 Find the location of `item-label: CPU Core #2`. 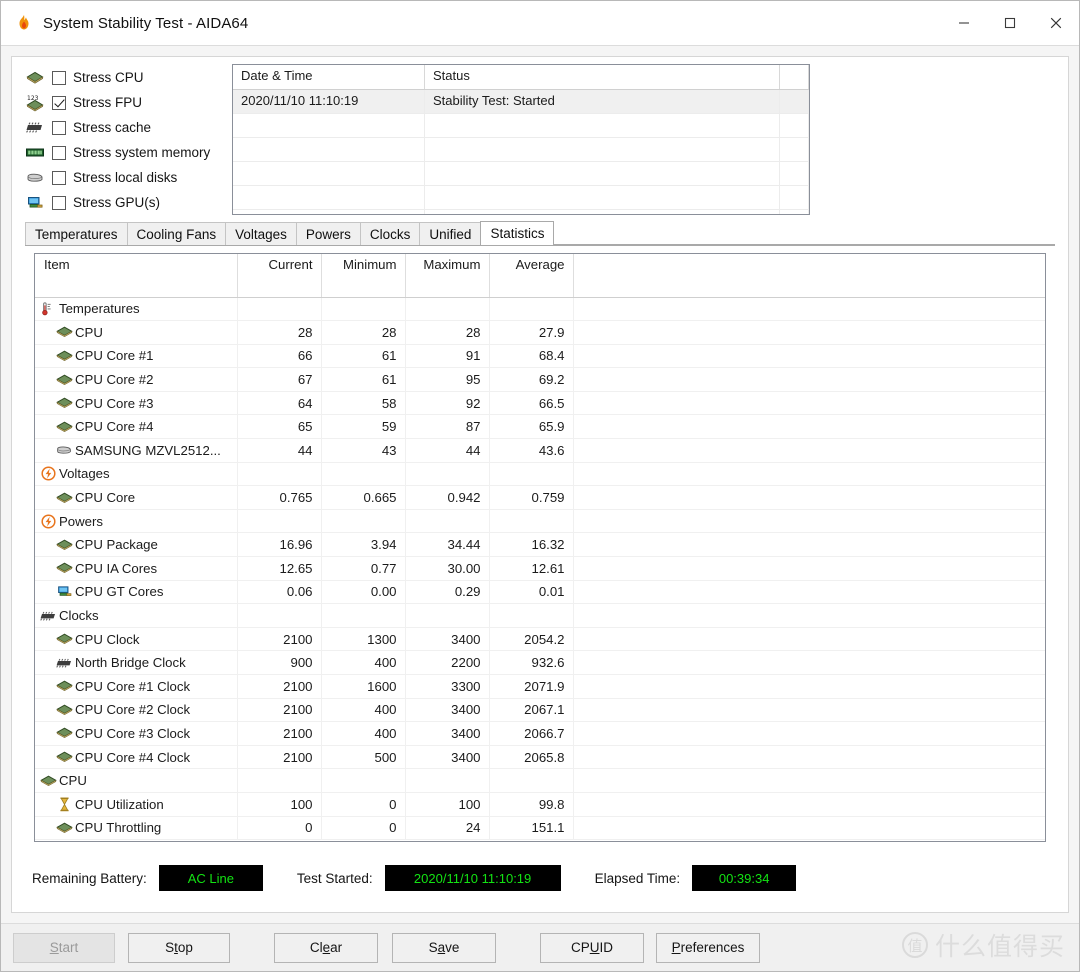

item-label: CPU Core #2 is located at coordinates (114, 380).